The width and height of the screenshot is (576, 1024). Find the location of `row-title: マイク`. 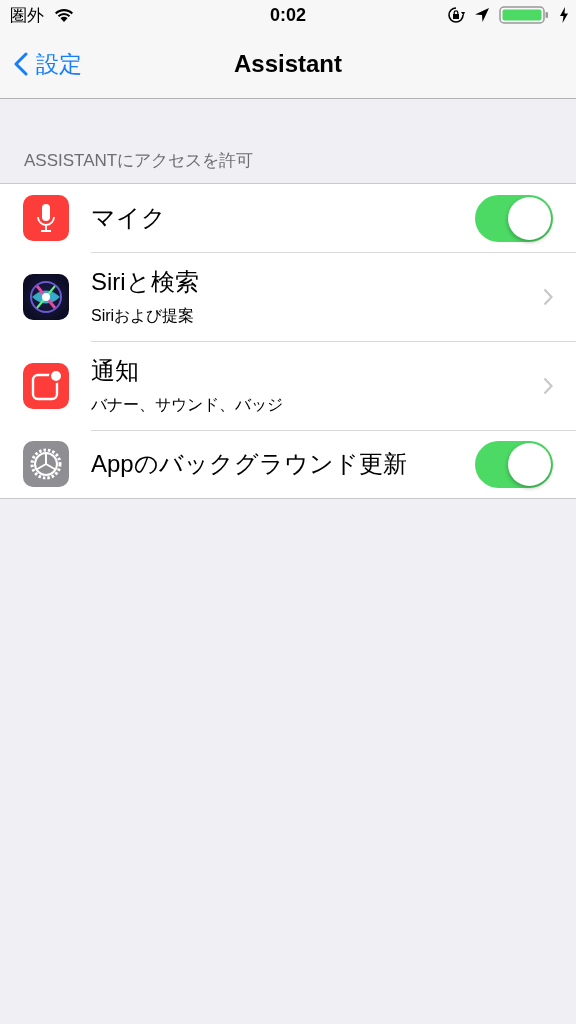

row-title: マイク is located at coordinates (129, 218).